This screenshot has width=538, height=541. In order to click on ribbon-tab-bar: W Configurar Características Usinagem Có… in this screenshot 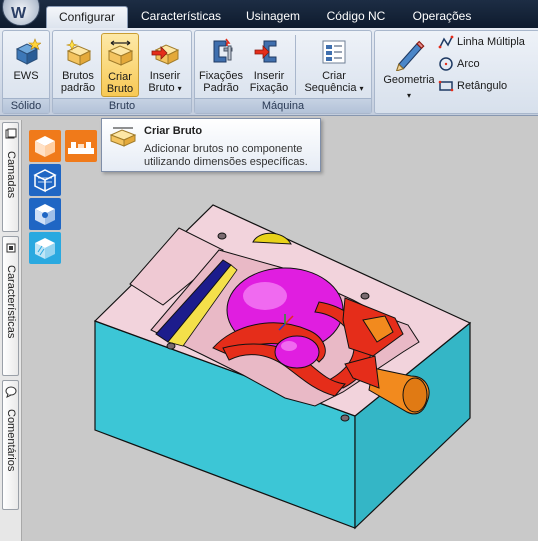, I will do `click(269, 14)`.